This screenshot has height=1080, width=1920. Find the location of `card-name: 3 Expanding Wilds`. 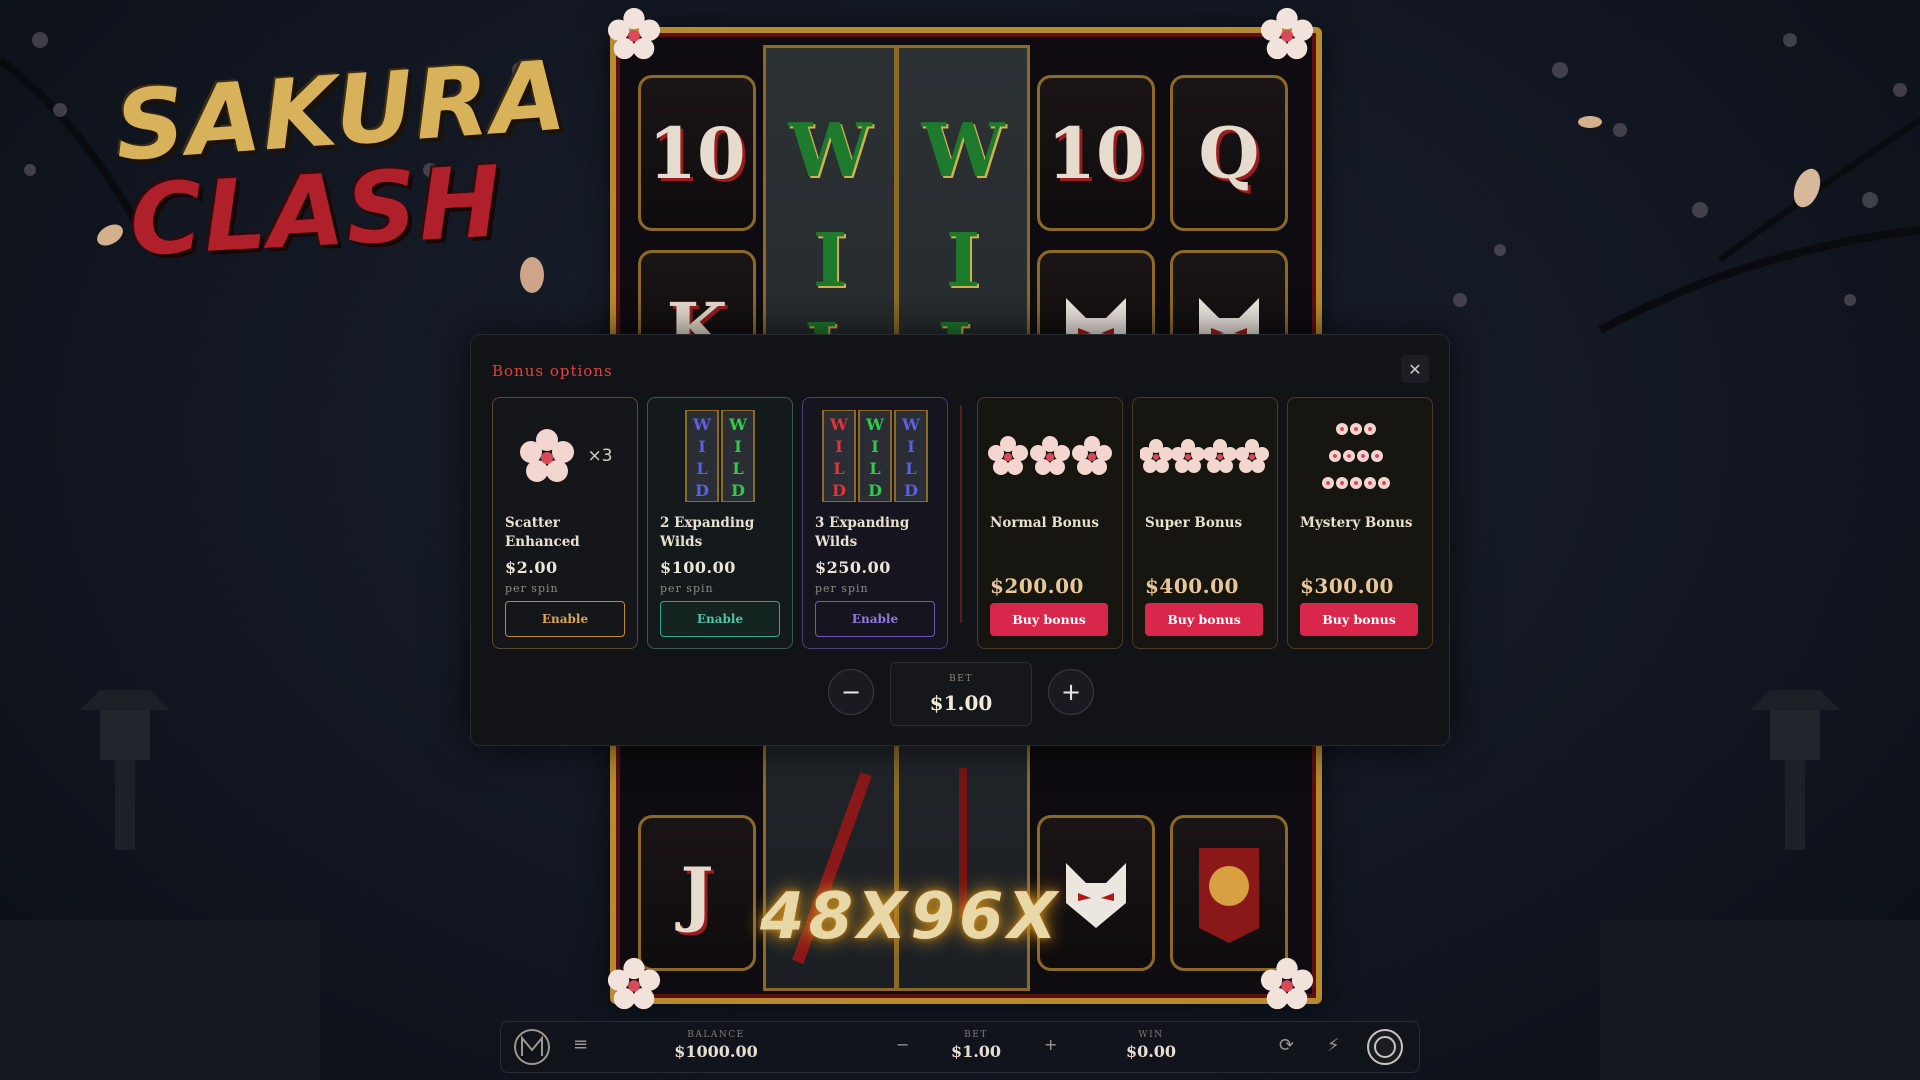

card-name: 3 Expanding Wilds is located at coordinates (862, 532).